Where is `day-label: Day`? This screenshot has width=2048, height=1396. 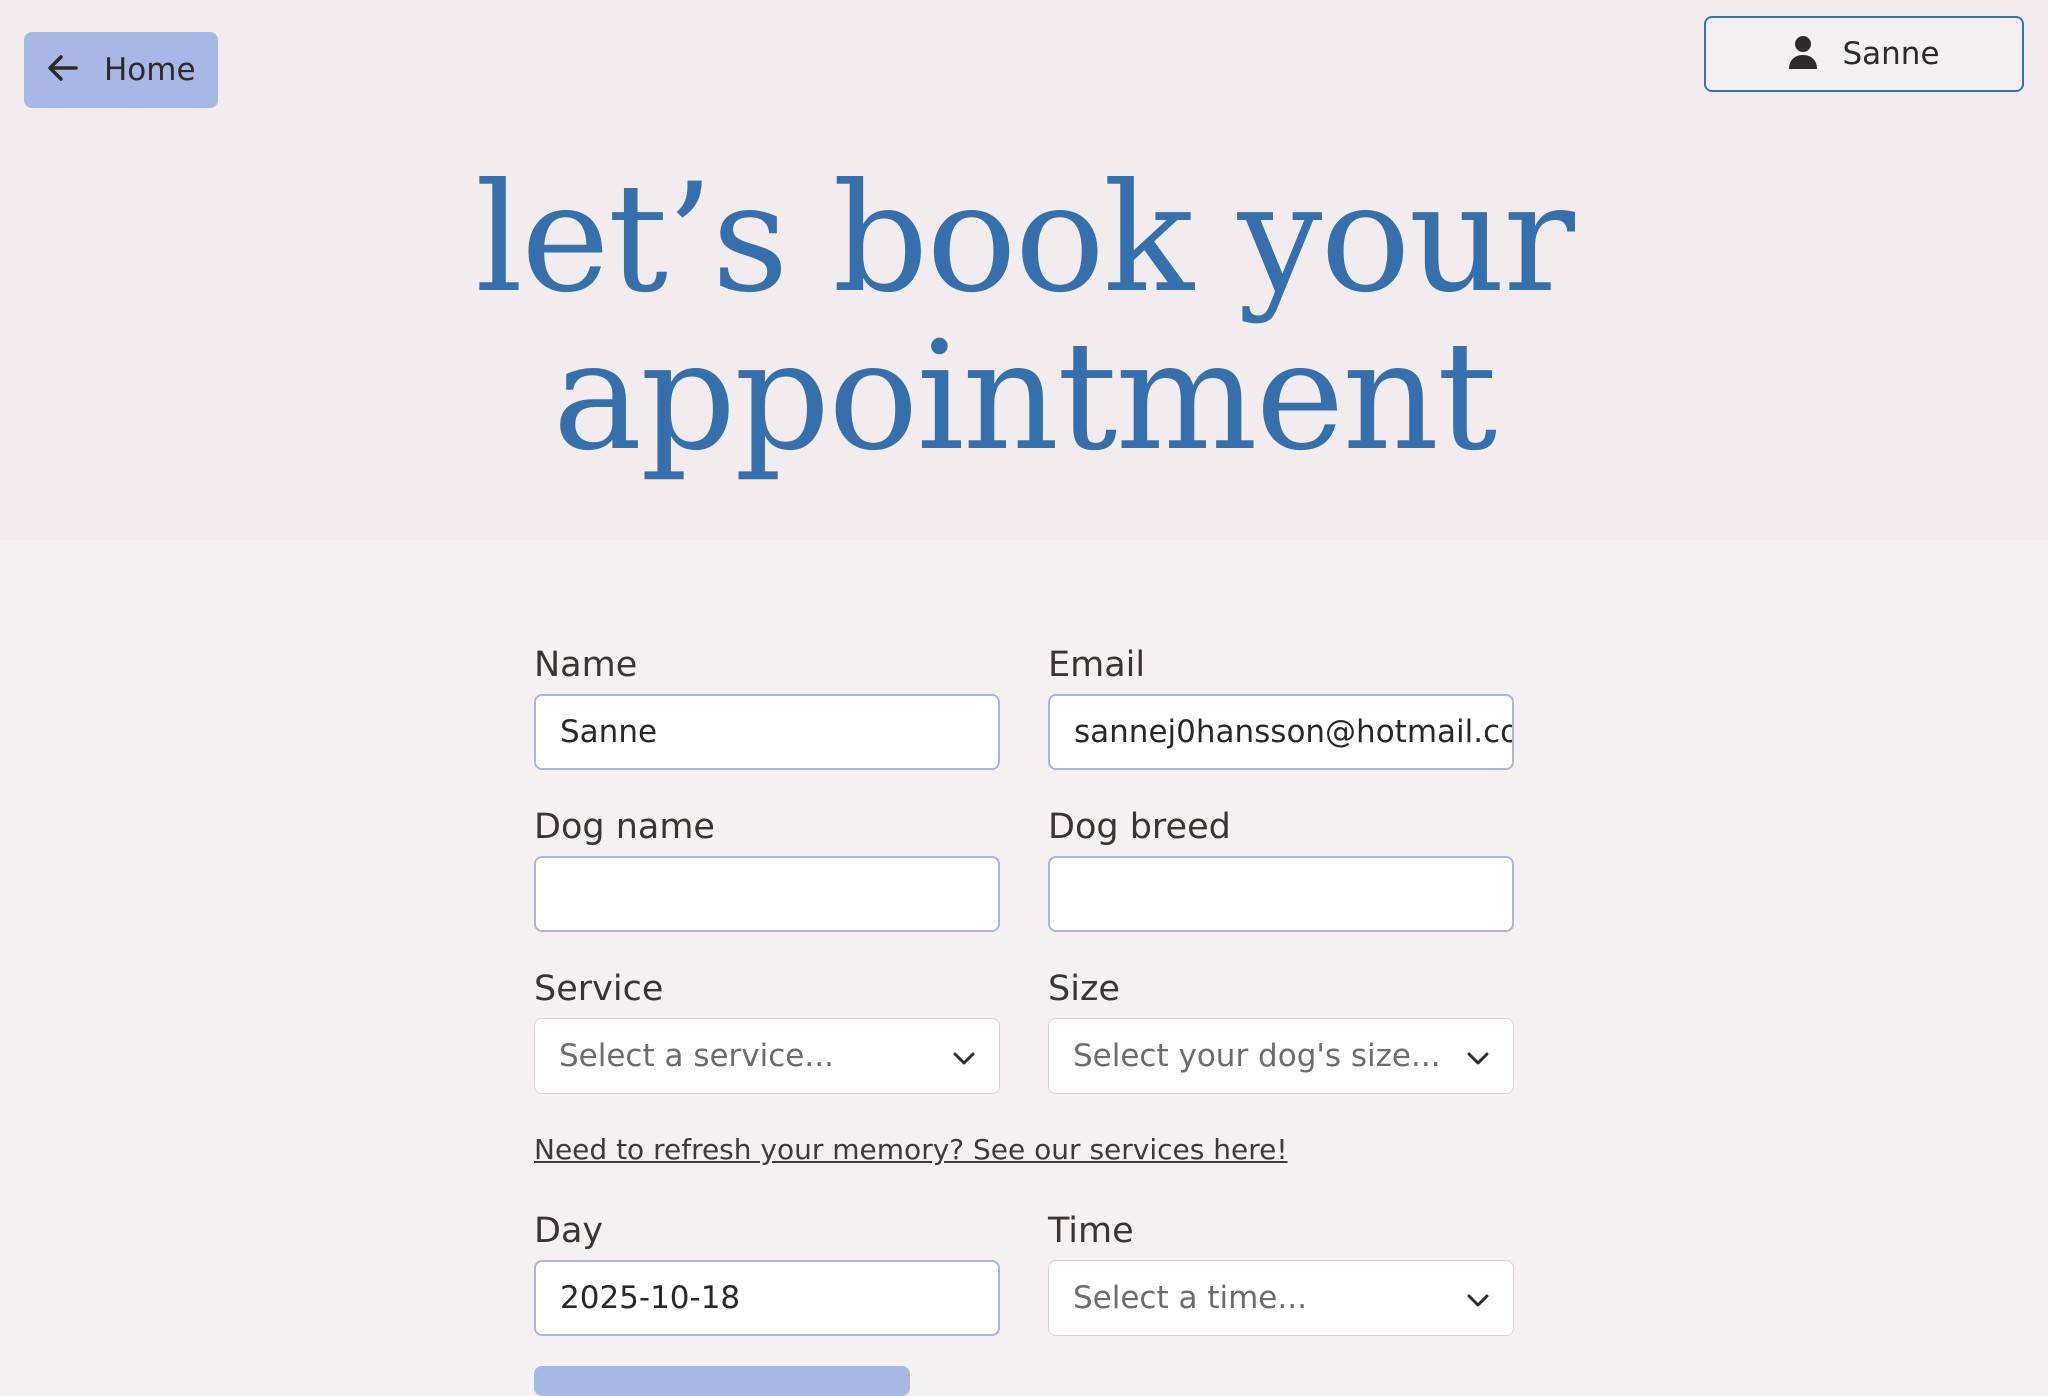
day-label: Day is located at coordinates (569, 1231).